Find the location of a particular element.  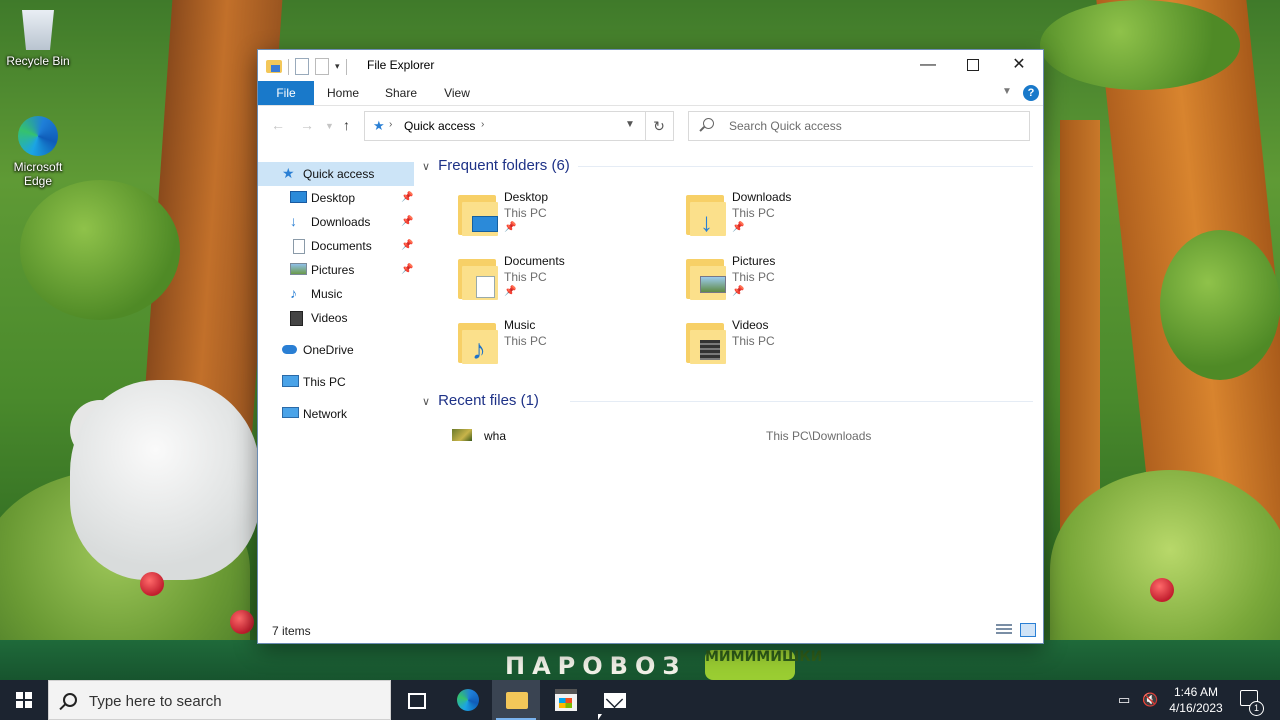

nav-label: Music is located at coordinates (327, 294).